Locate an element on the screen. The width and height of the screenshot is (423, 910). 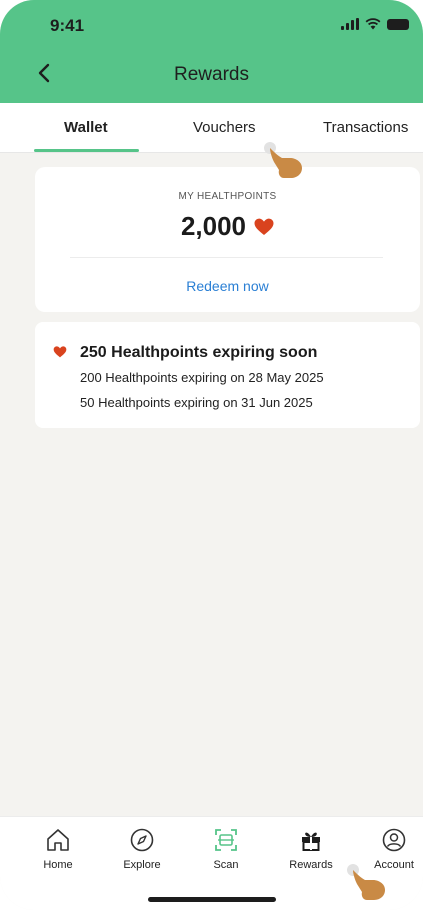
tab-transactions: Transactions is located at coordinates (365, 127).